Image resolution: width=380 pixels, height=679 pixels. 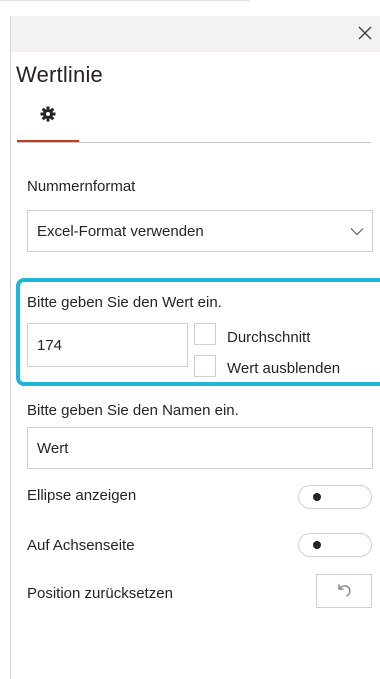 What do you see at coordinates (81, 545) in the screenshot?
I see `axis-side-label: Auf Achsenseite` at bounding box center [81, 545].